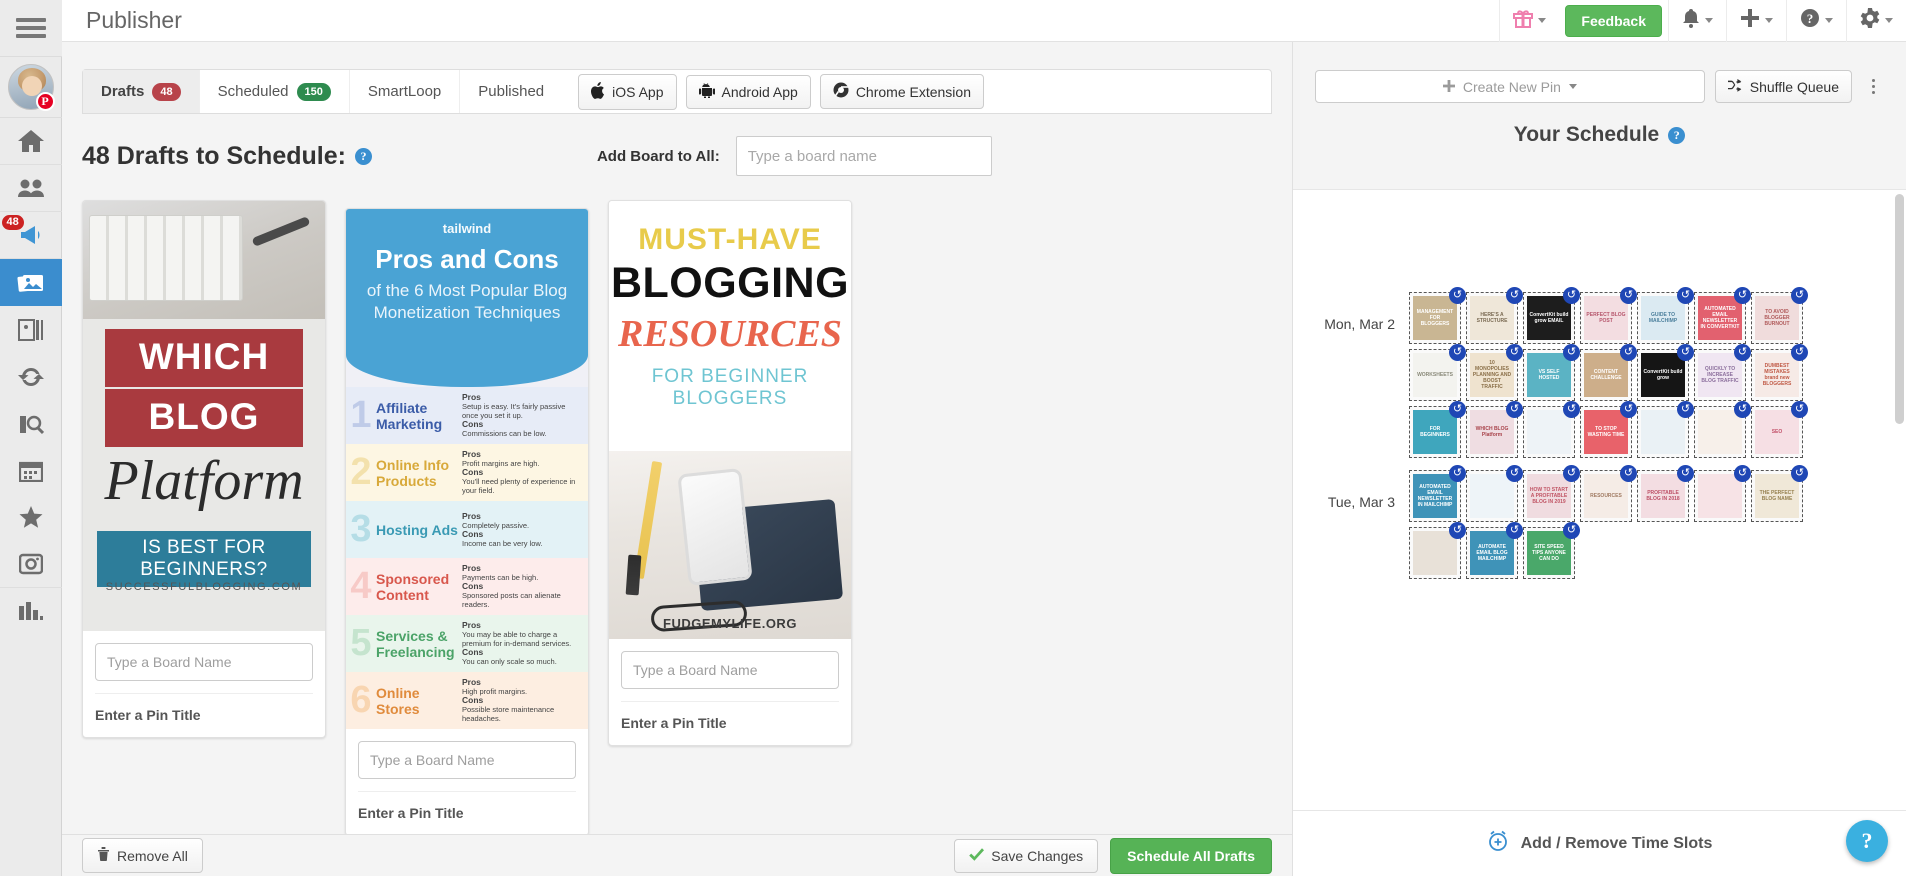 The height and width of the screenshot is (876, 1906). Describe the element at coordinates (1551, 315) in the screenshot. I see `schedule-slot: ConvertKit build grow EMAIL ↺` at that location.